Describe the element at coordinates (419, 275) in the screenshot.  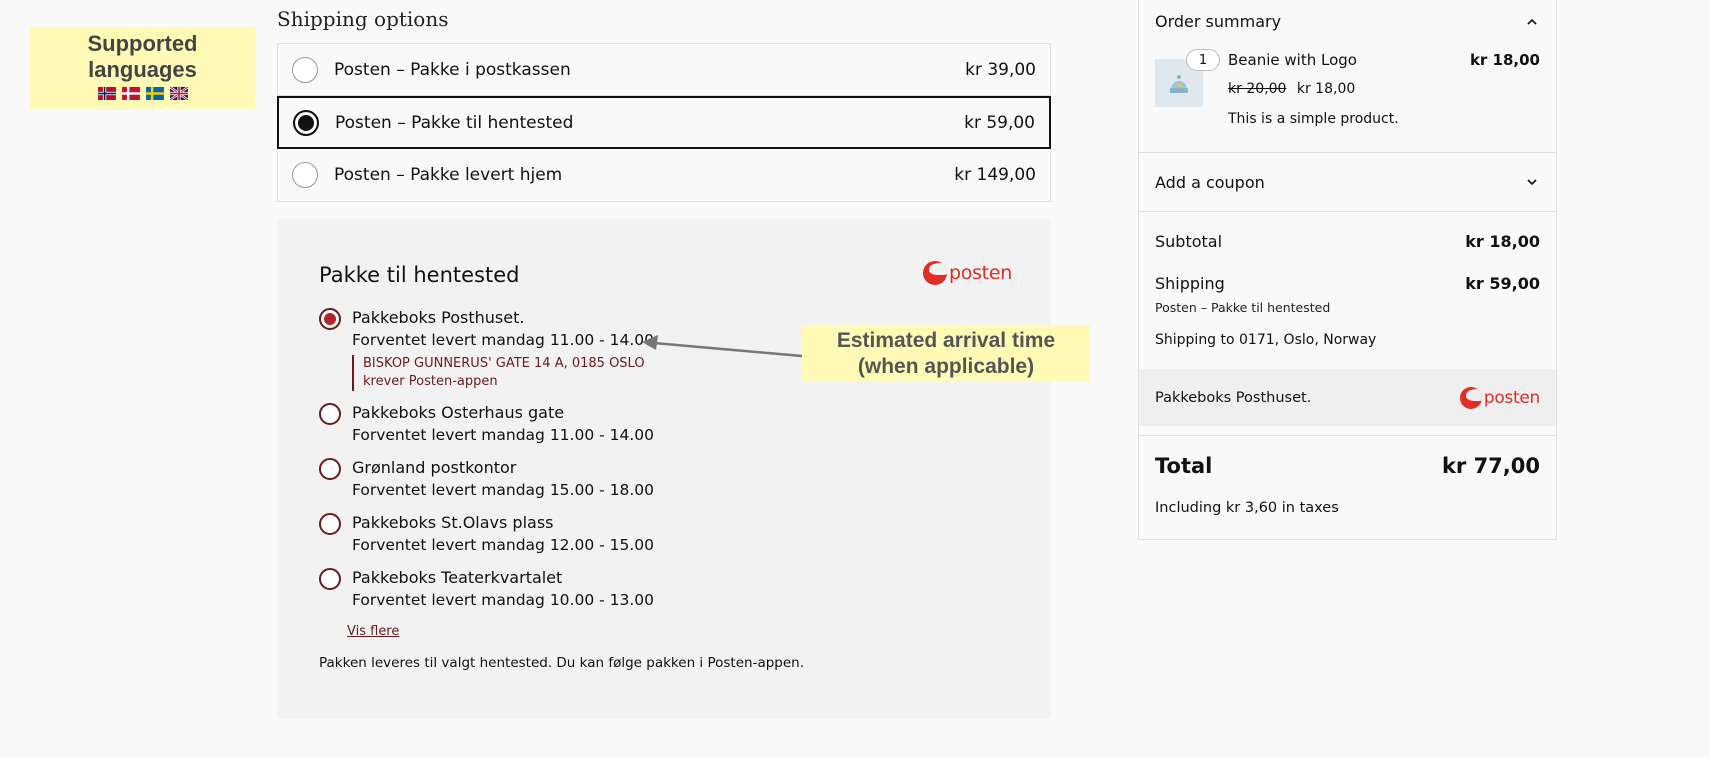
I see `pickup-panel-title: Pakke til hentested` at that location.